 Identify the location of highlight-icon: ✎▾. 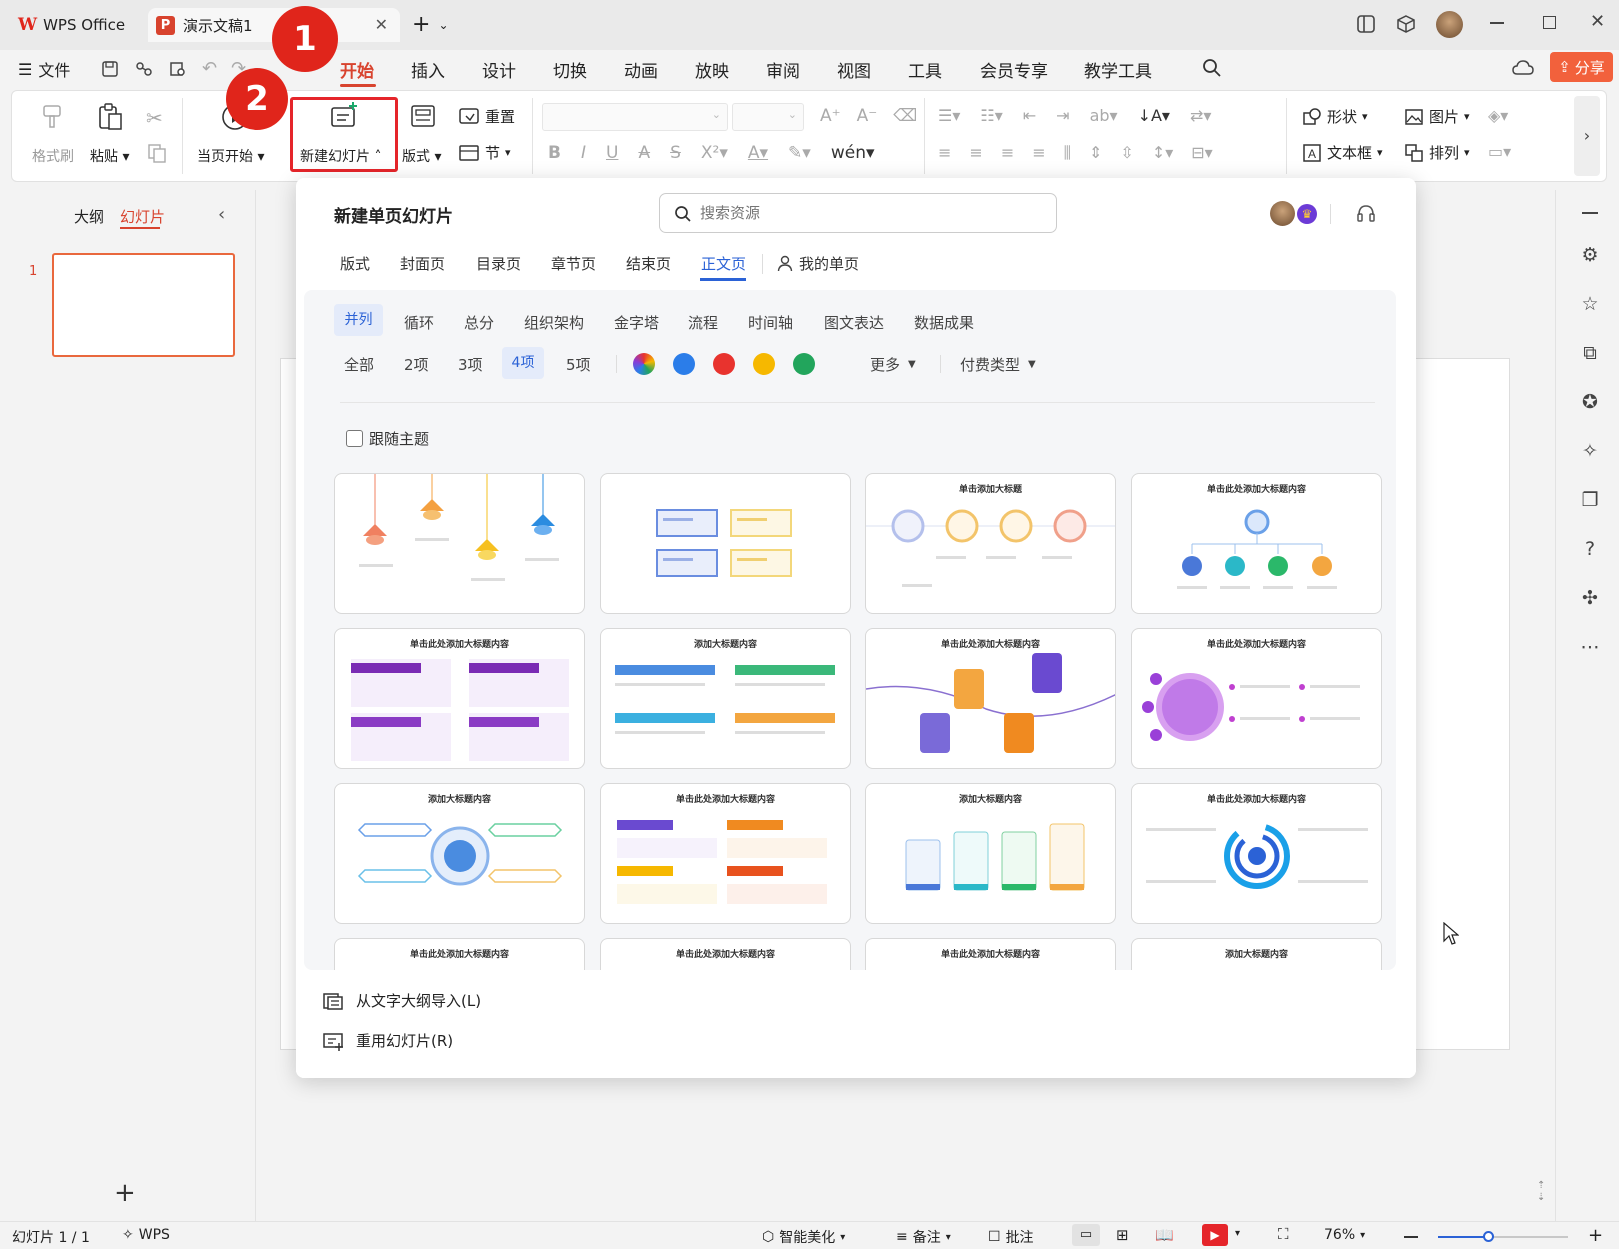
(799, 153).